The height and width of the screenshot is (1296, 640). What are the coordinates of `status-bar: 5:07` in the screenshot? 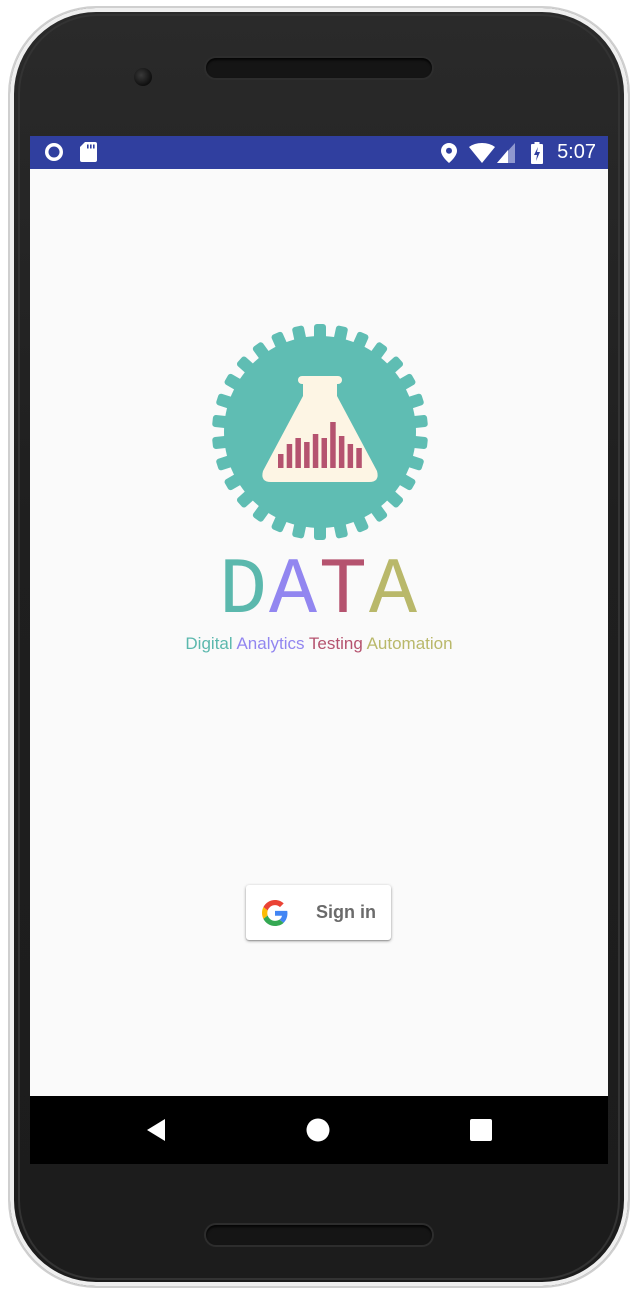 It's located at (319, 152).